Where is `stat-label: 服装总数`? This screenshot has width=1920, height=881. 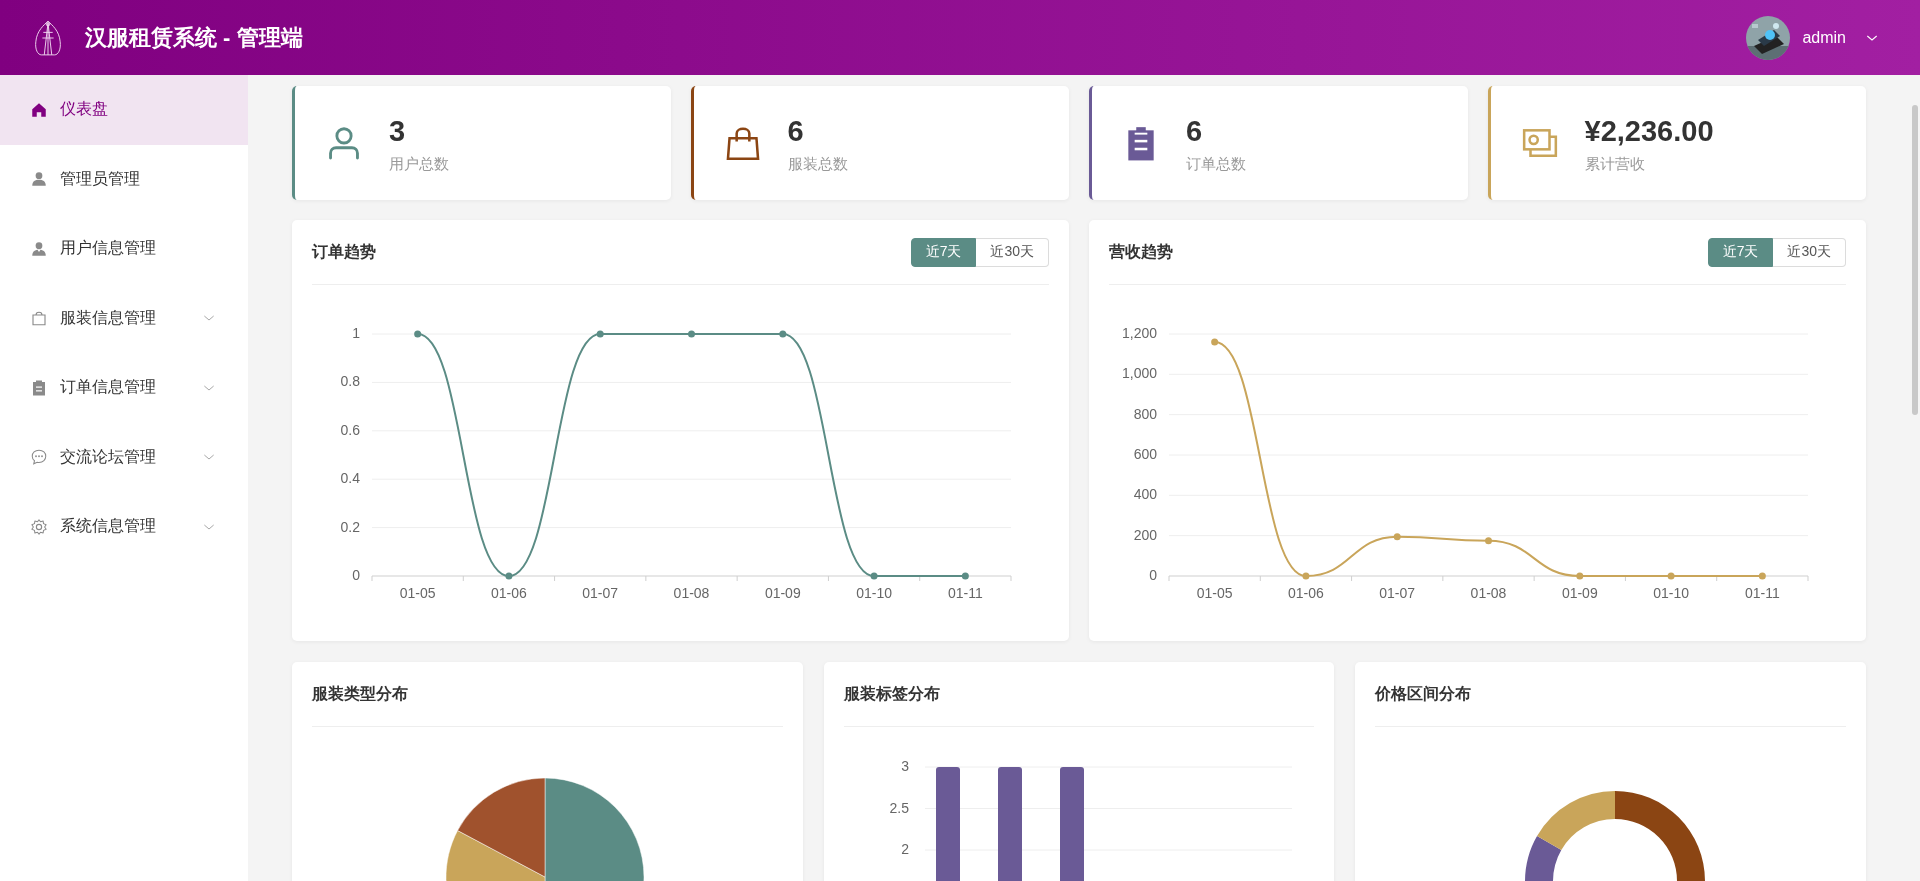
stat-label: 服装总数 is located at coordinates (817, 164).